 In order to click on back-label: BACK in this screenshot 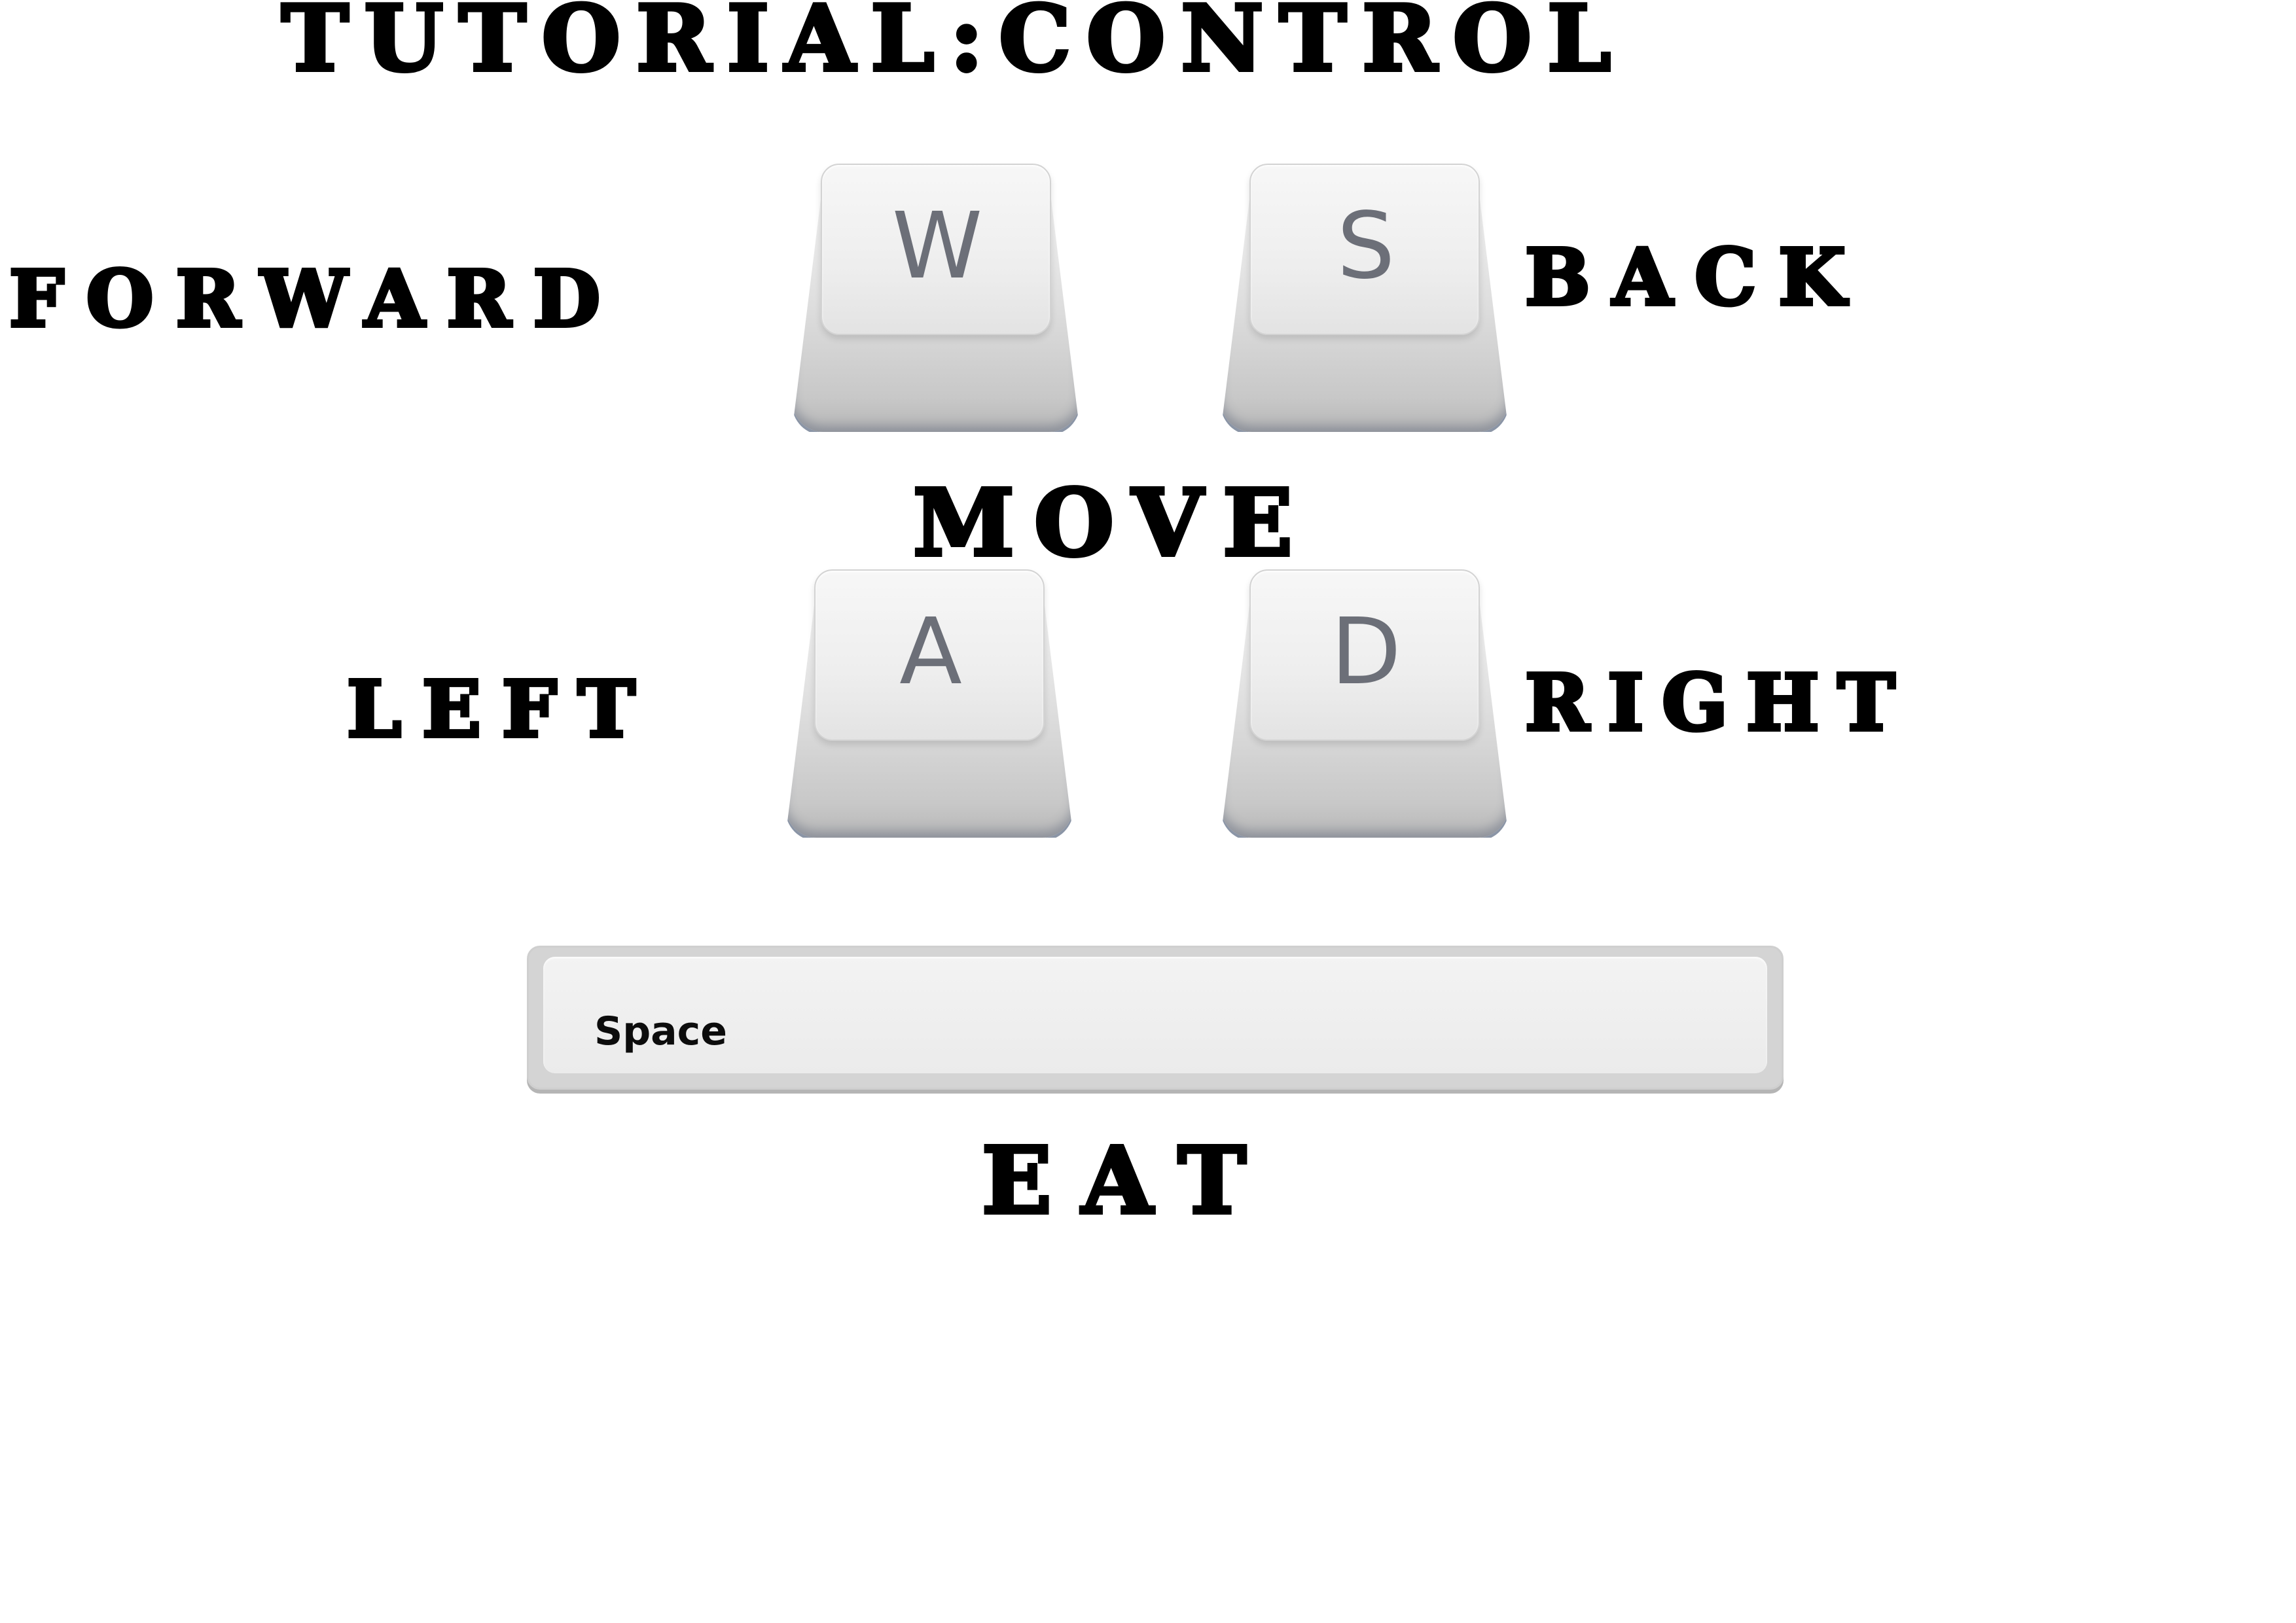, I will do `click(1695, 277)`.